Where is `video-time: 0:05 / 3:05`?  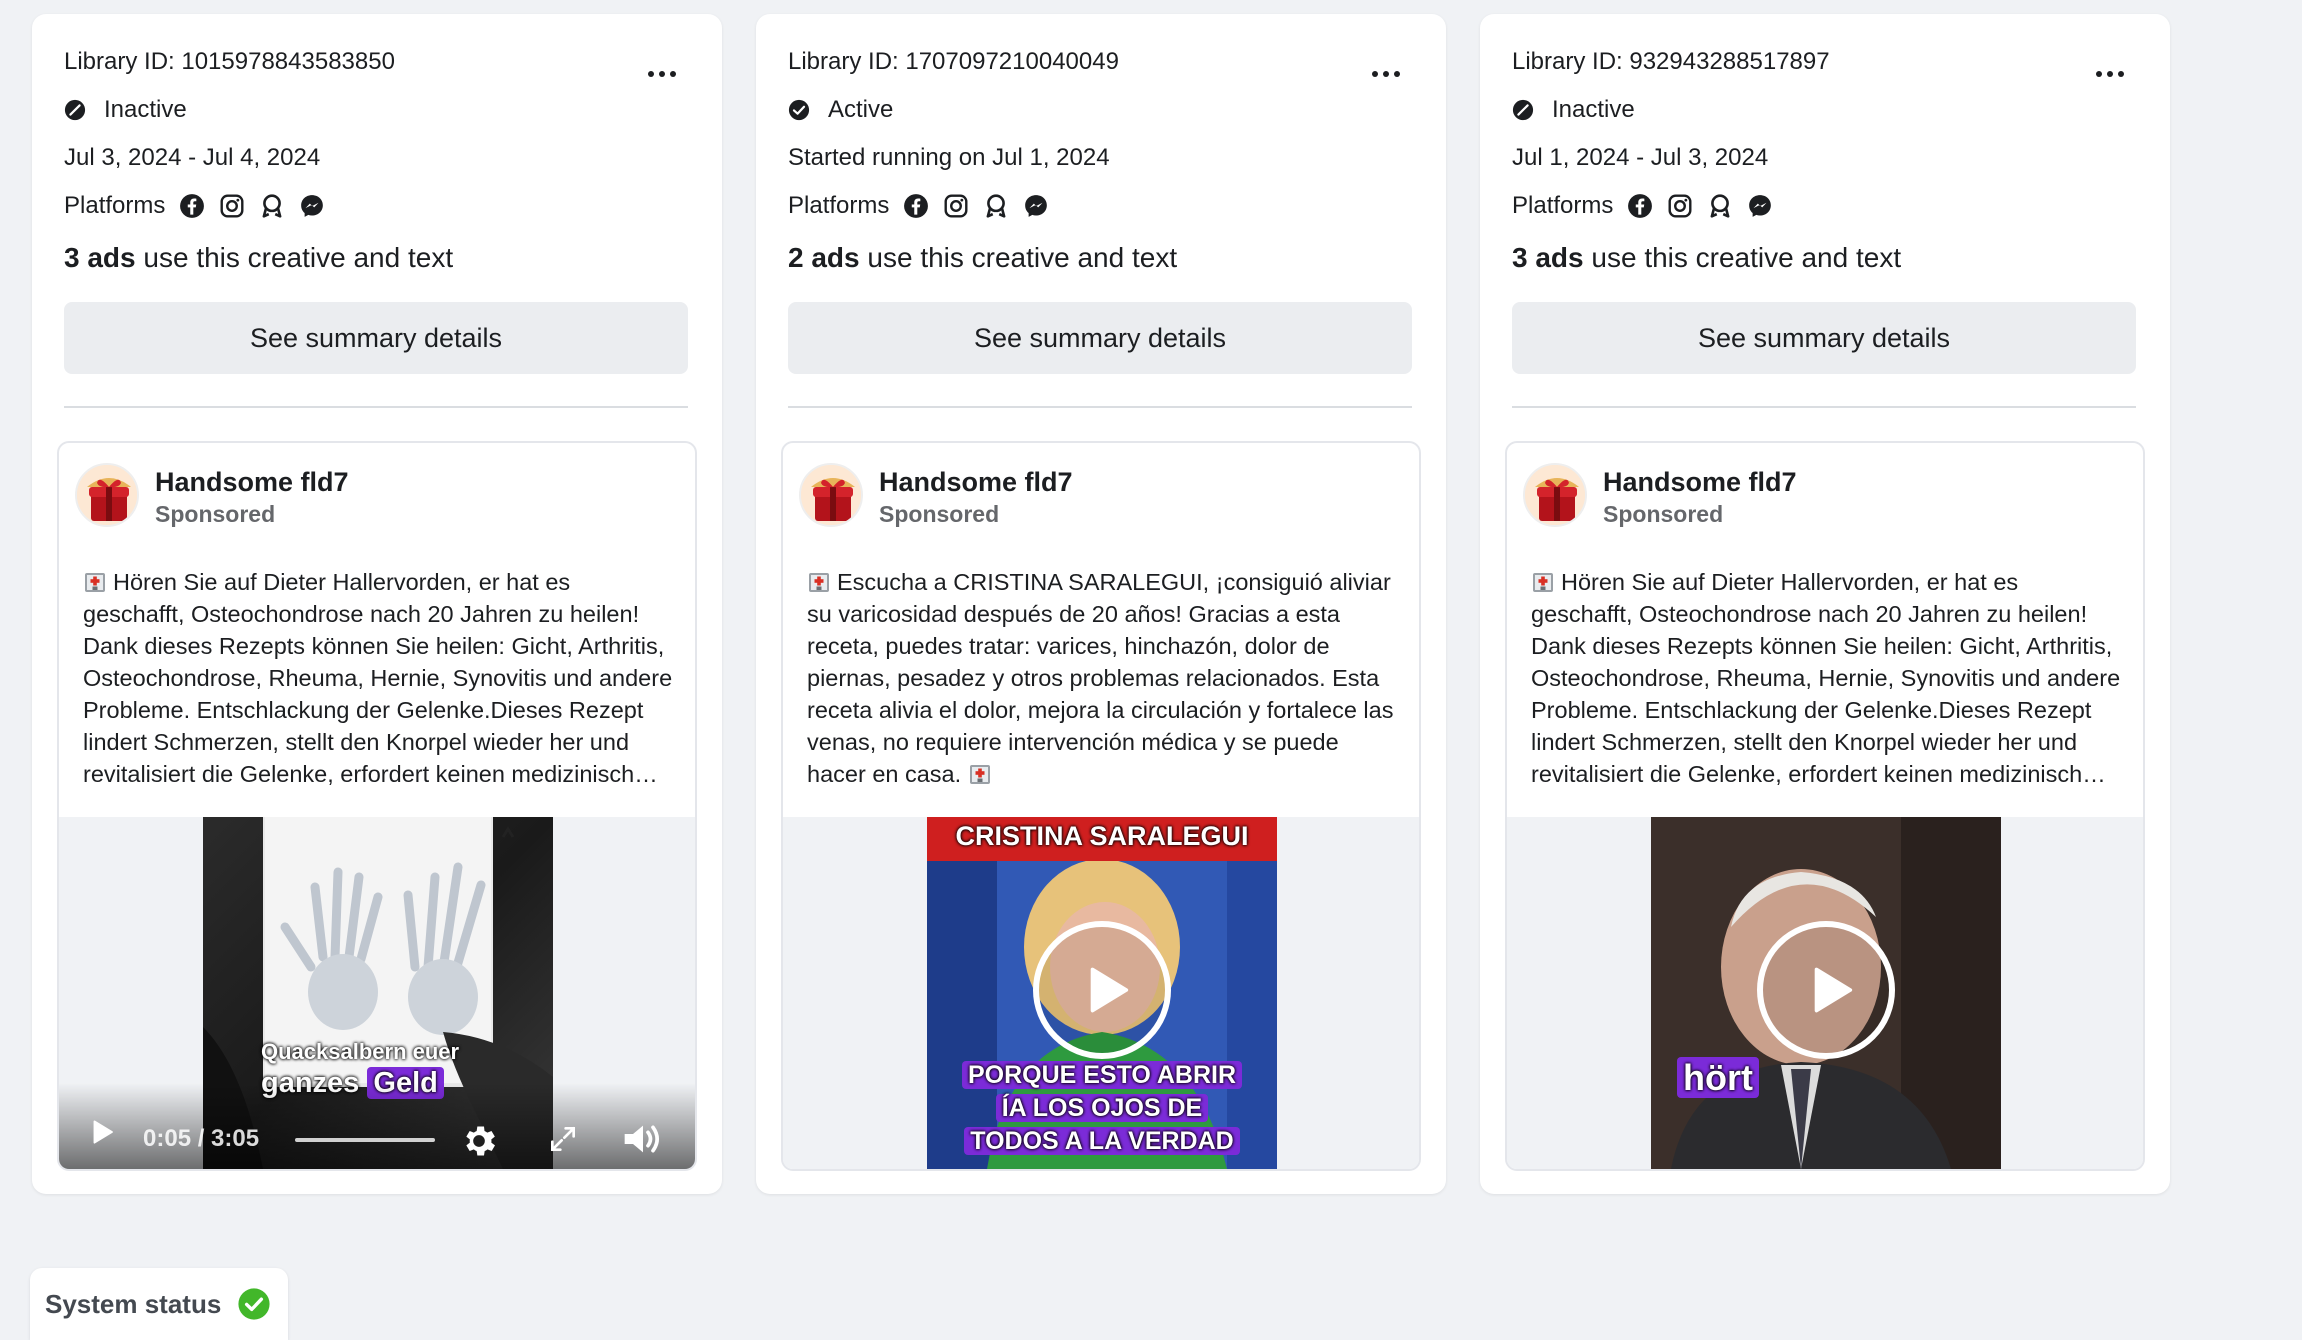 video-time: 0:05 / 3:05 is located at coordinates (201, 1138).